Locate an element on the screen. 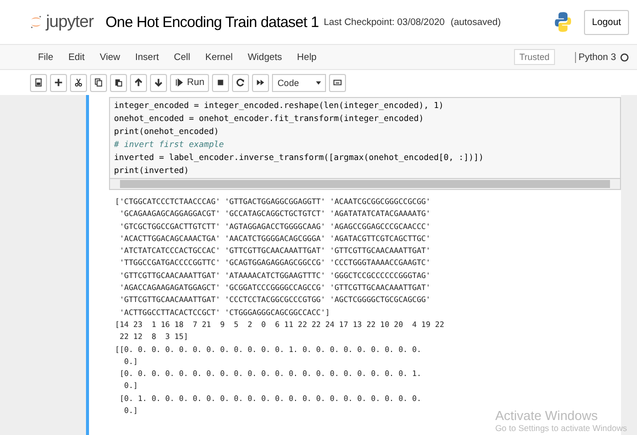  copy-icon is located at coordinates (98, 82).